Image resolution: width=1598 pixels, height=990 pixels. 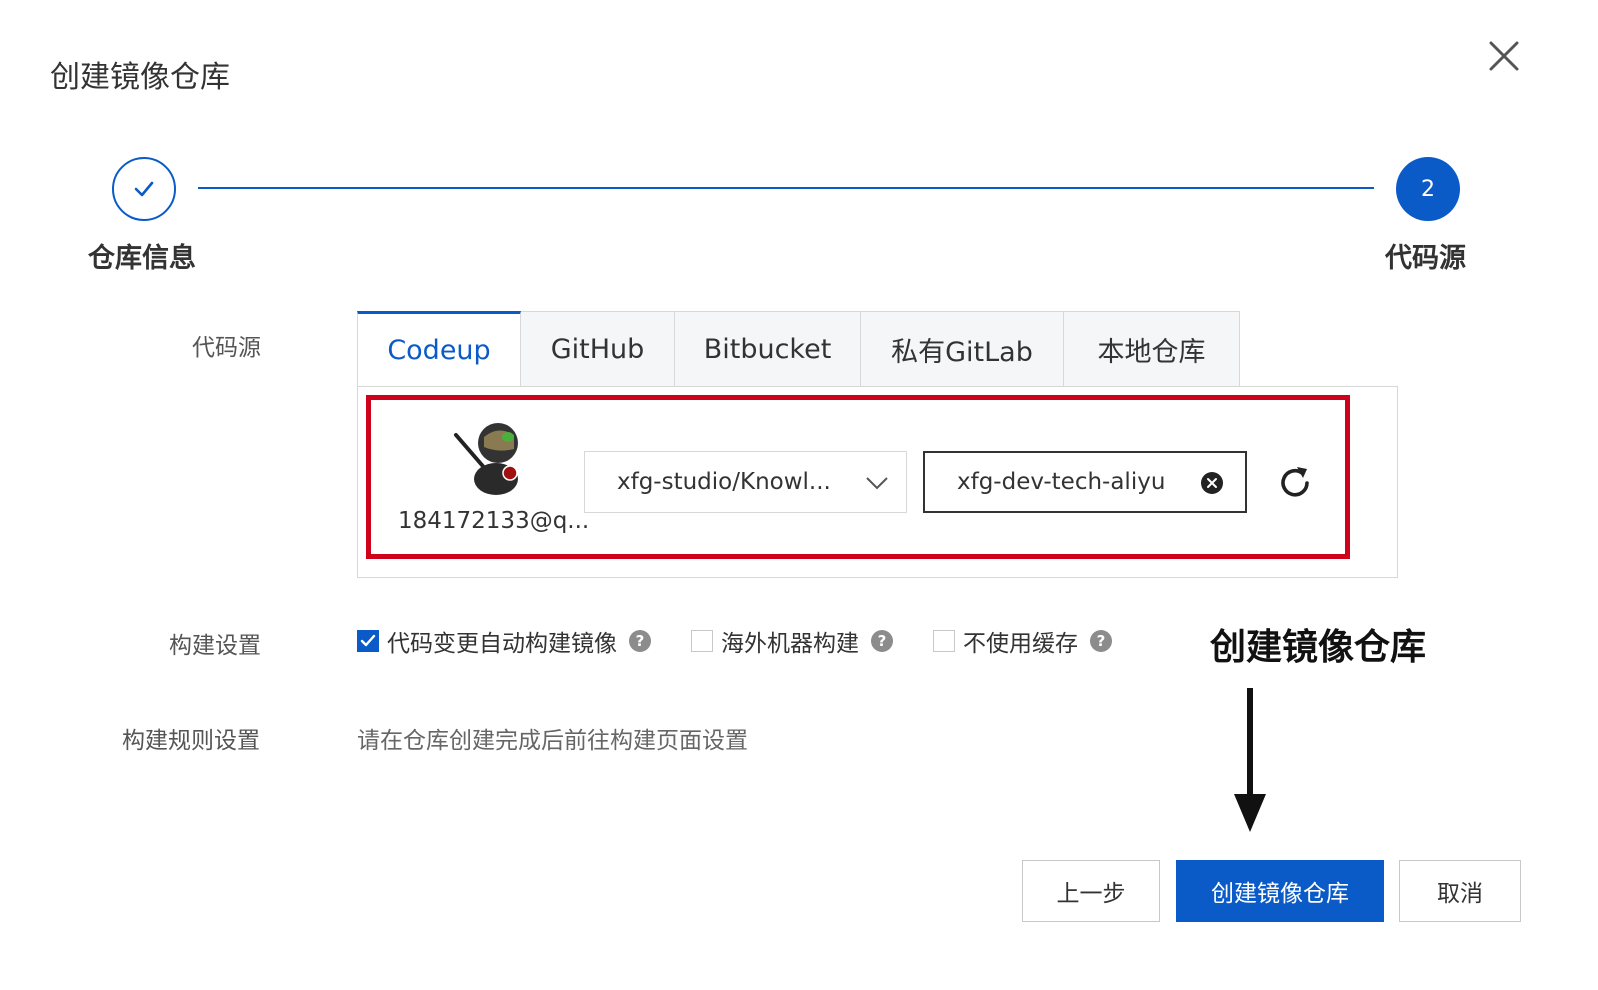 What do you see at coordinates (1250, 760) in the screenshot?
I see `arrow-down-icon` at bounding box center [1250, 760].